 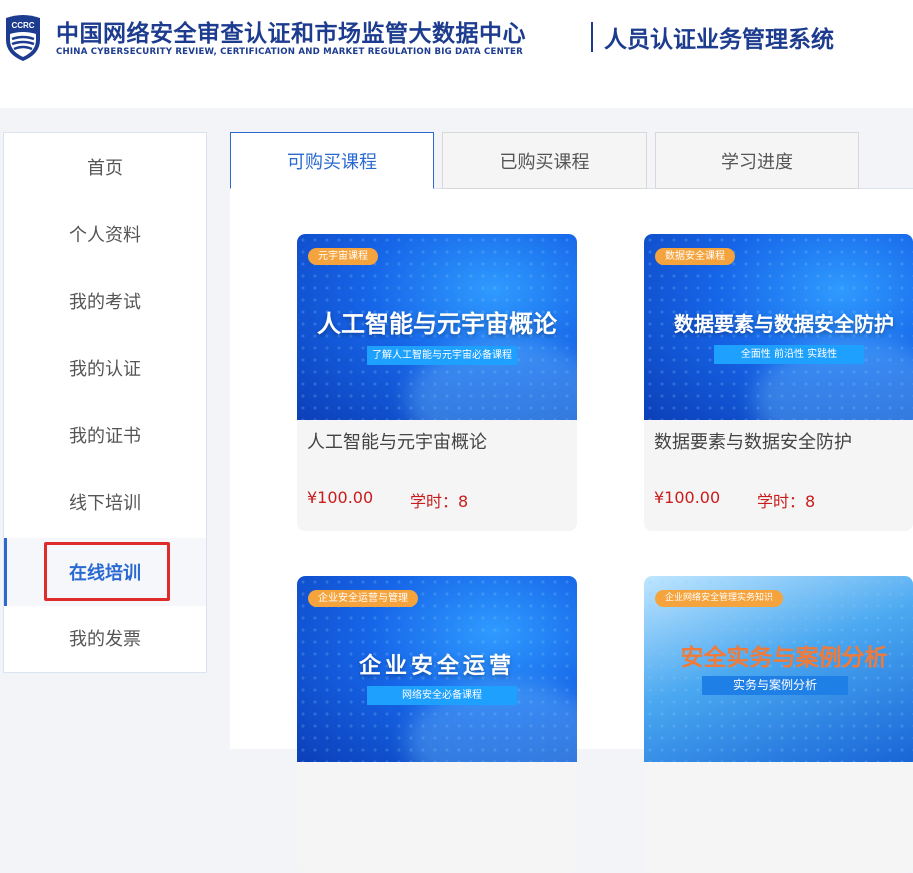 What do you see at coordinates (437, 324) in the screenshot?
I see `cover-title: 人工智能与元宇宙概论` at bounding box center [437, 324].